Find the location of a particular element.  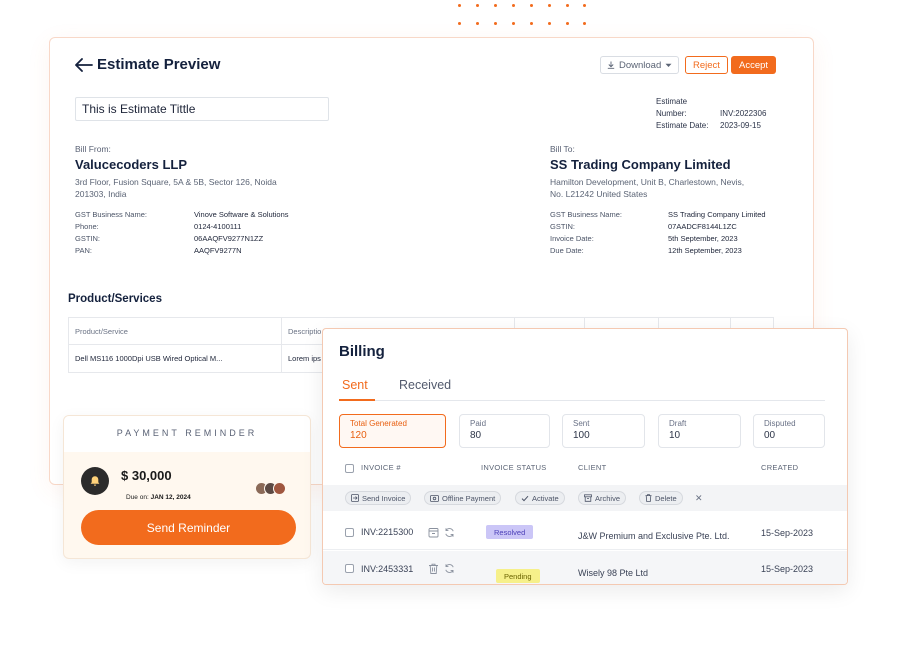

select-all-checkbox is located at coordinates (349, 468).